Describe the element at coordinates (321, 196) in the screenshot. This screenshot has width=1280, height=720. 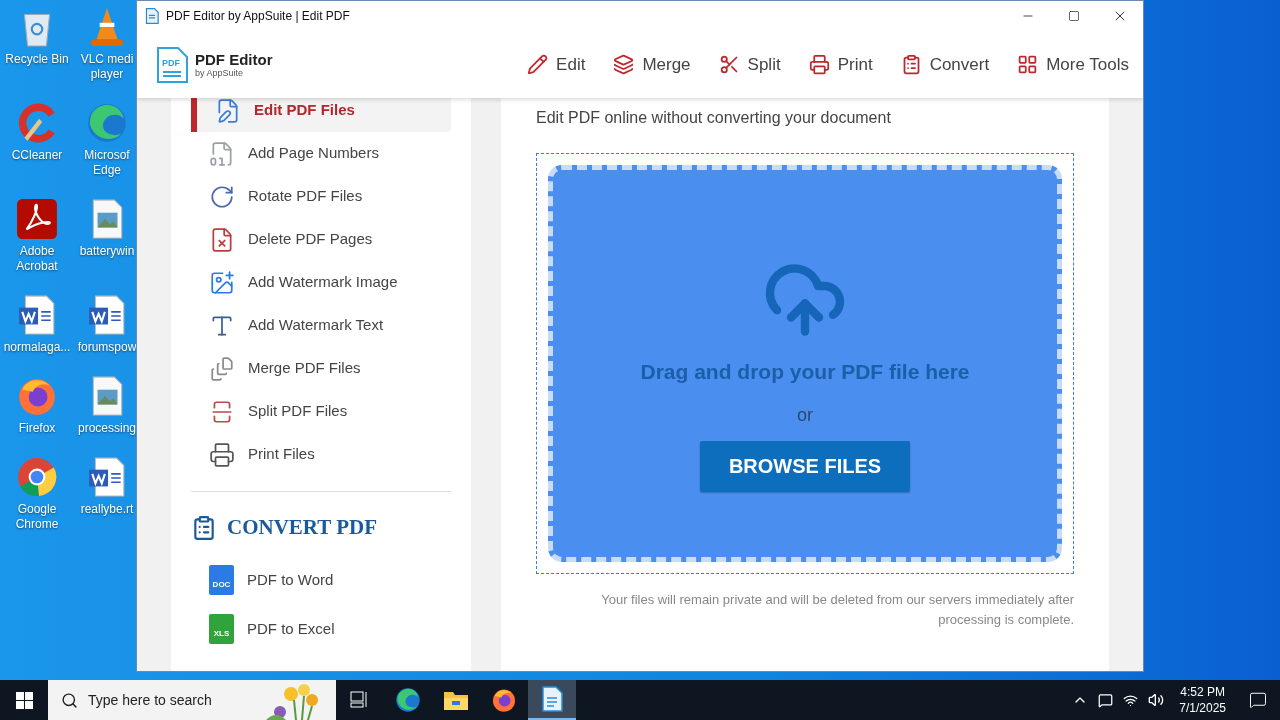
I see `sidebar-item: Rotate PDF Files` at that location.